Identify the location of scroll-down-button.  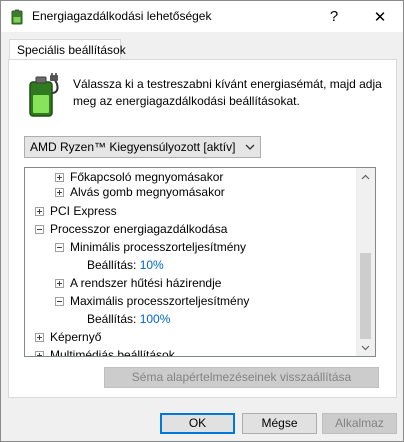
(365, 347).